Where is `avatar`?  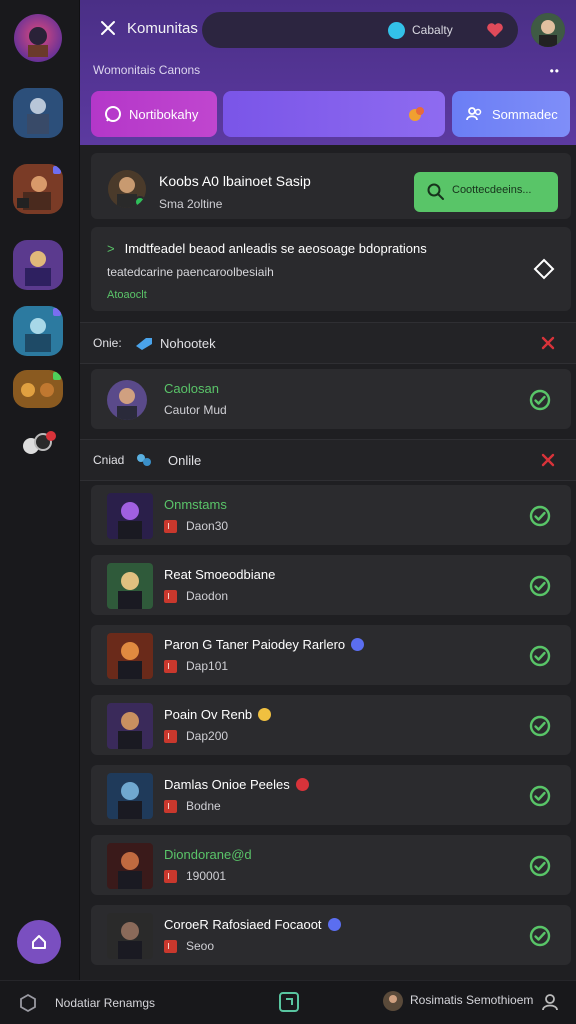 avatar is located at coordinates (393, 1001).